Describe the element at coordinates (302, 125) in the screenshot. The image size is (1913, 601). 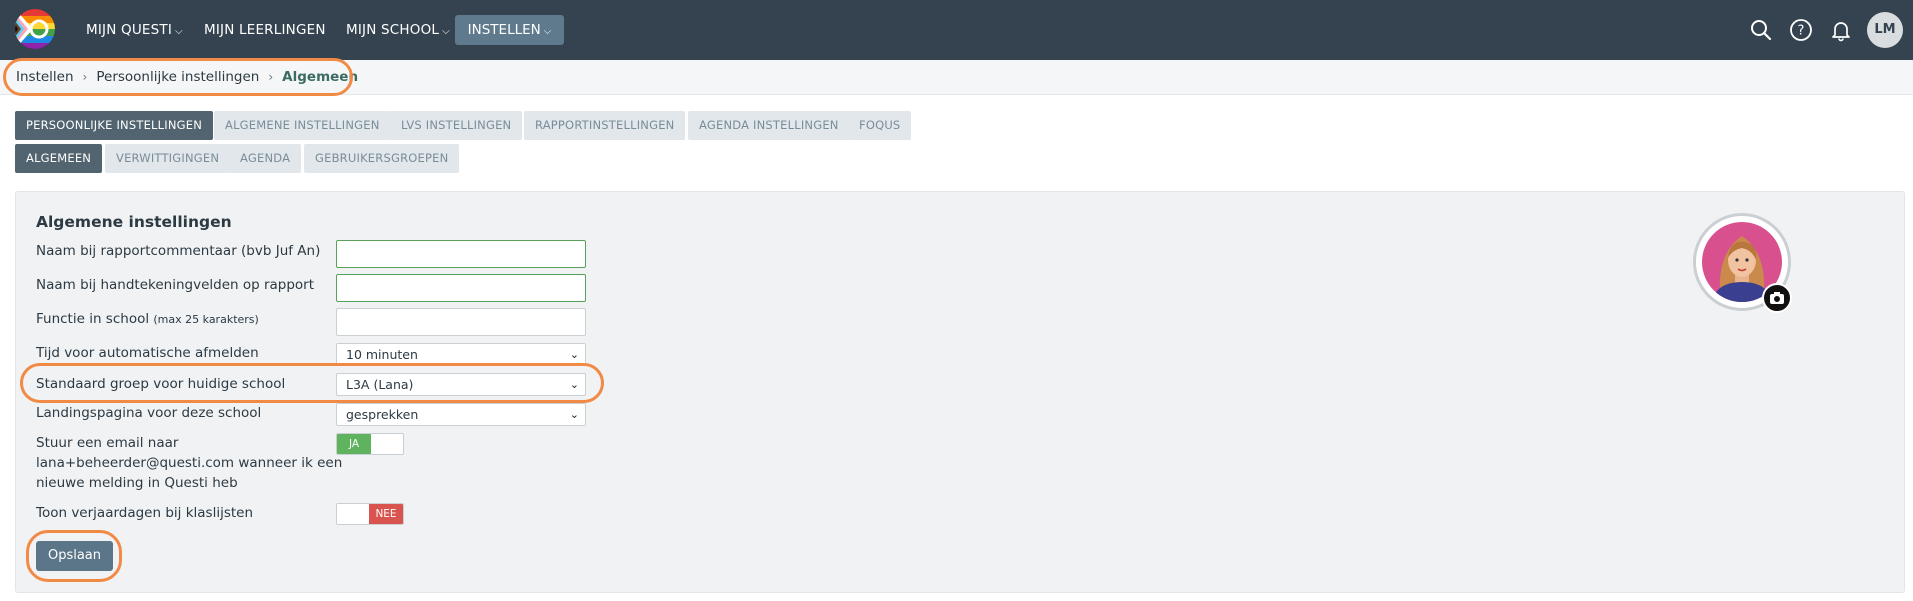
I see `tab-algemene-instellingen: ALGEMENE INSTELLINGEN` at that location.